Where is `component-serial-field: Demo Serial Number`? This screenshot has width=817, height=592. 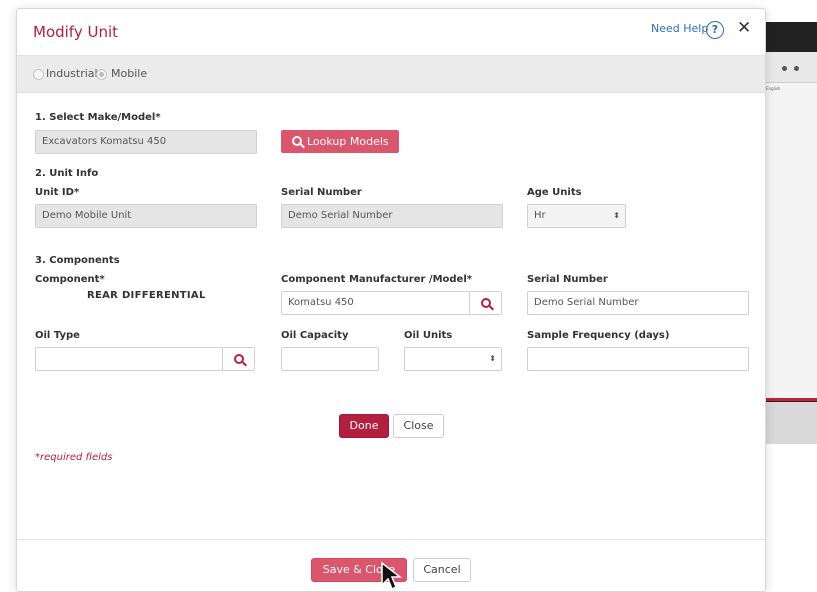
component-serial-field: Demo Serial Number is located at coordinates (638, 303).